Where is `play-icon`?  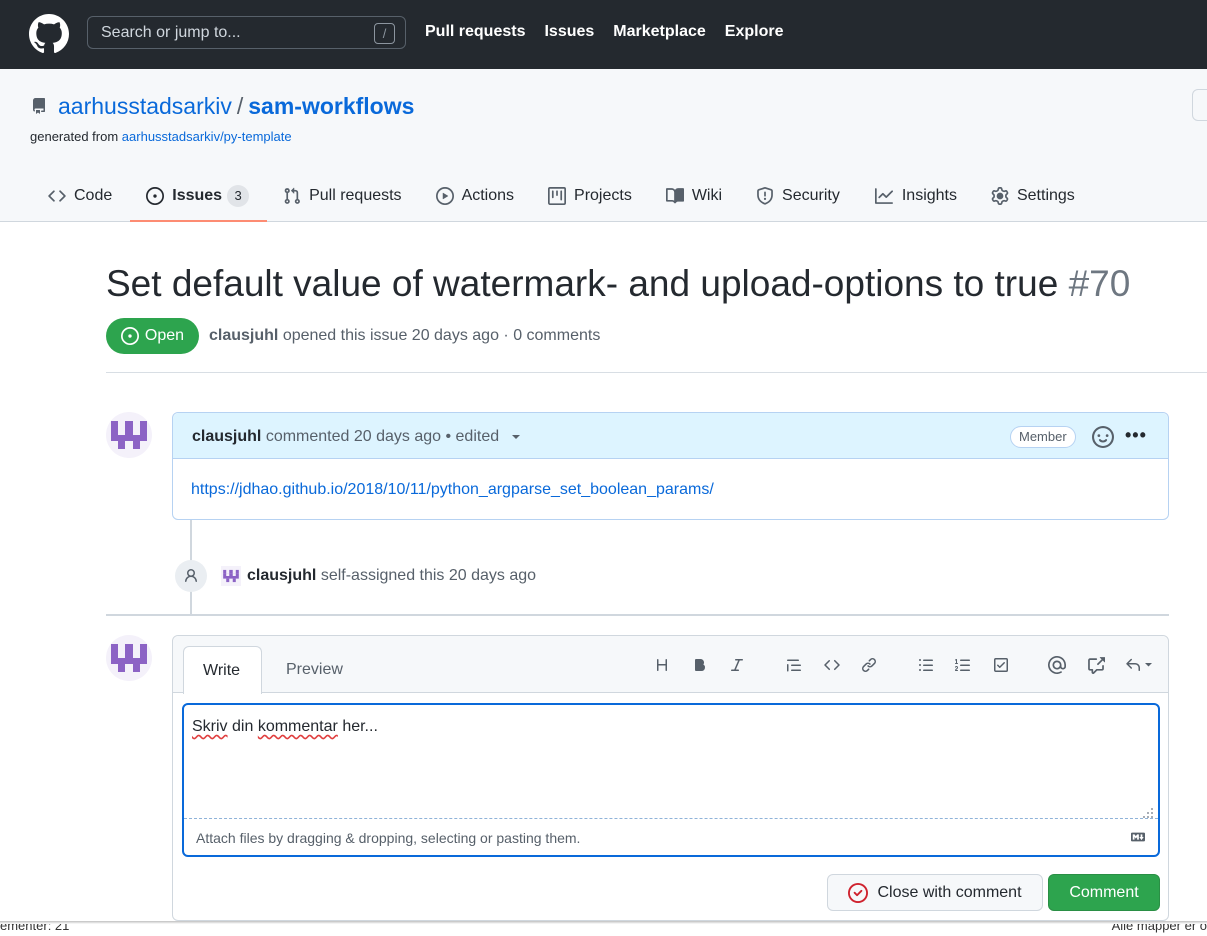 play-icon is located at coordinates (444, 195).